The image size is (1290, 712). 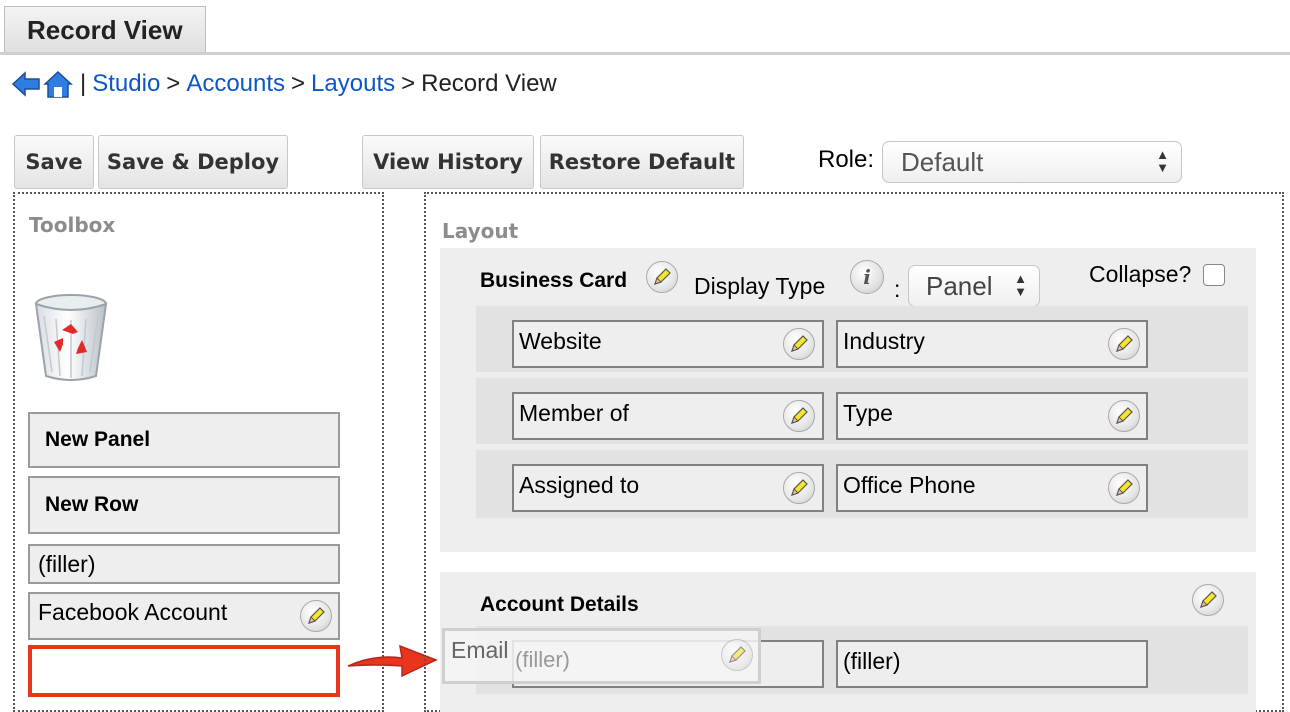 What do you see at coordinates (559, 604) in the screenshot?
I see `panel-name: Account Details` at bounding box center [559, 604].